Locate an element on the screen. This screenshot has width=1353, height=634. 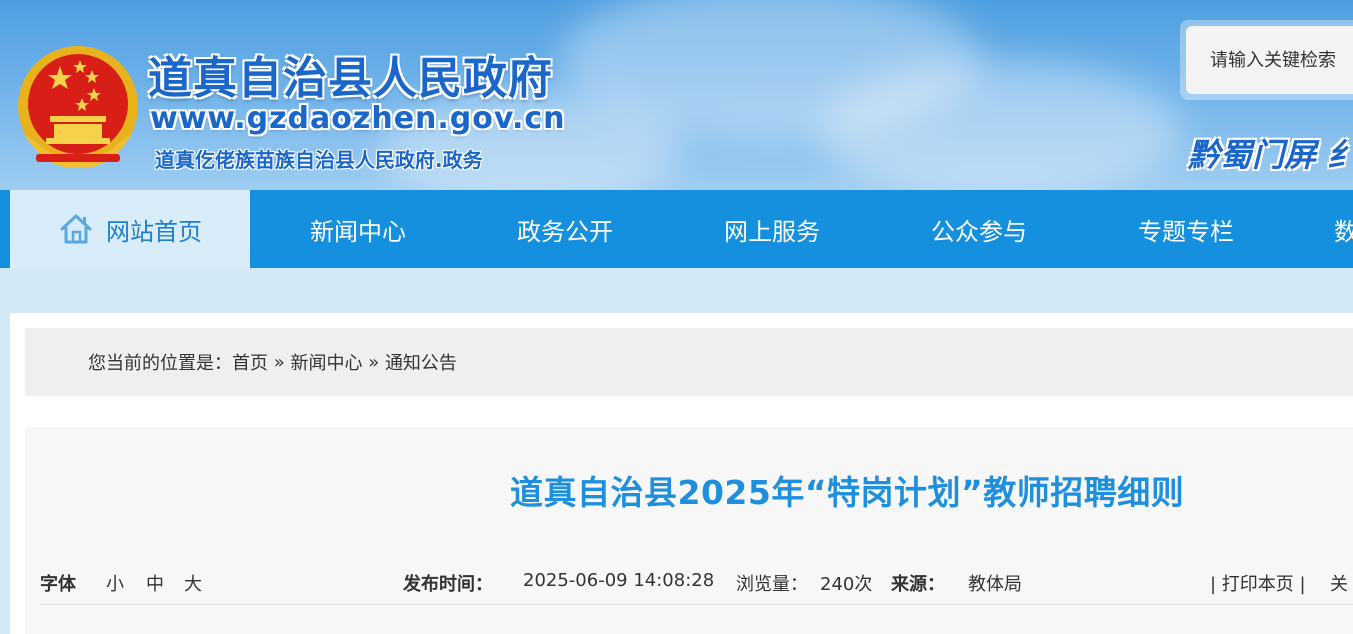
nav-item-special-topics: 专题专栏 is located at coordinates (1186, 229).